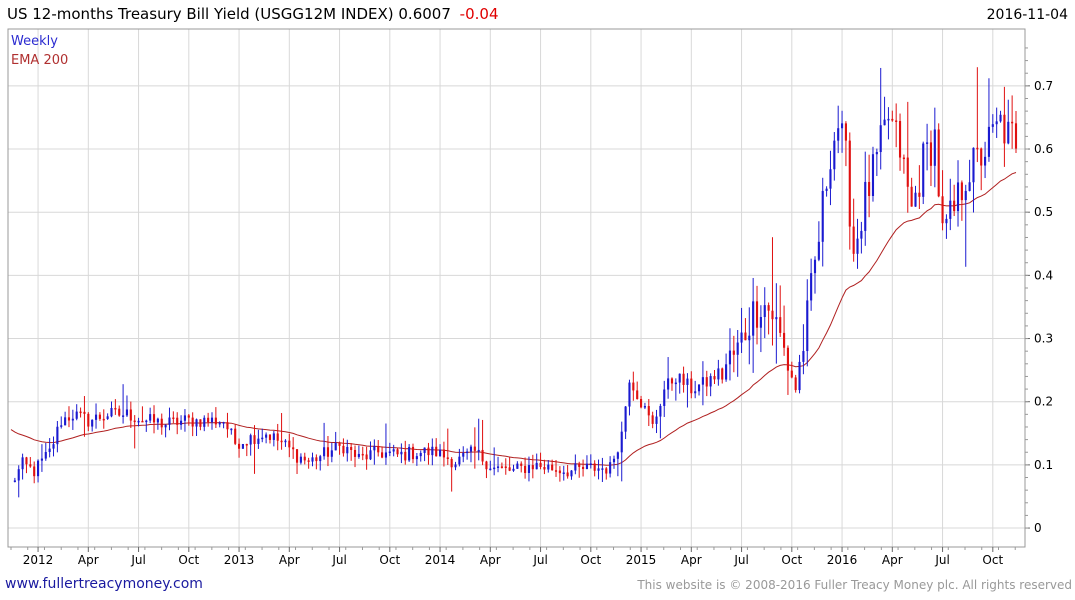 The image size is (1075, 600). What do you see at coordinates (1043, 212) in the screenshot?
I see `y-tick-label: 0.5` at bounding box center [1043, 212].